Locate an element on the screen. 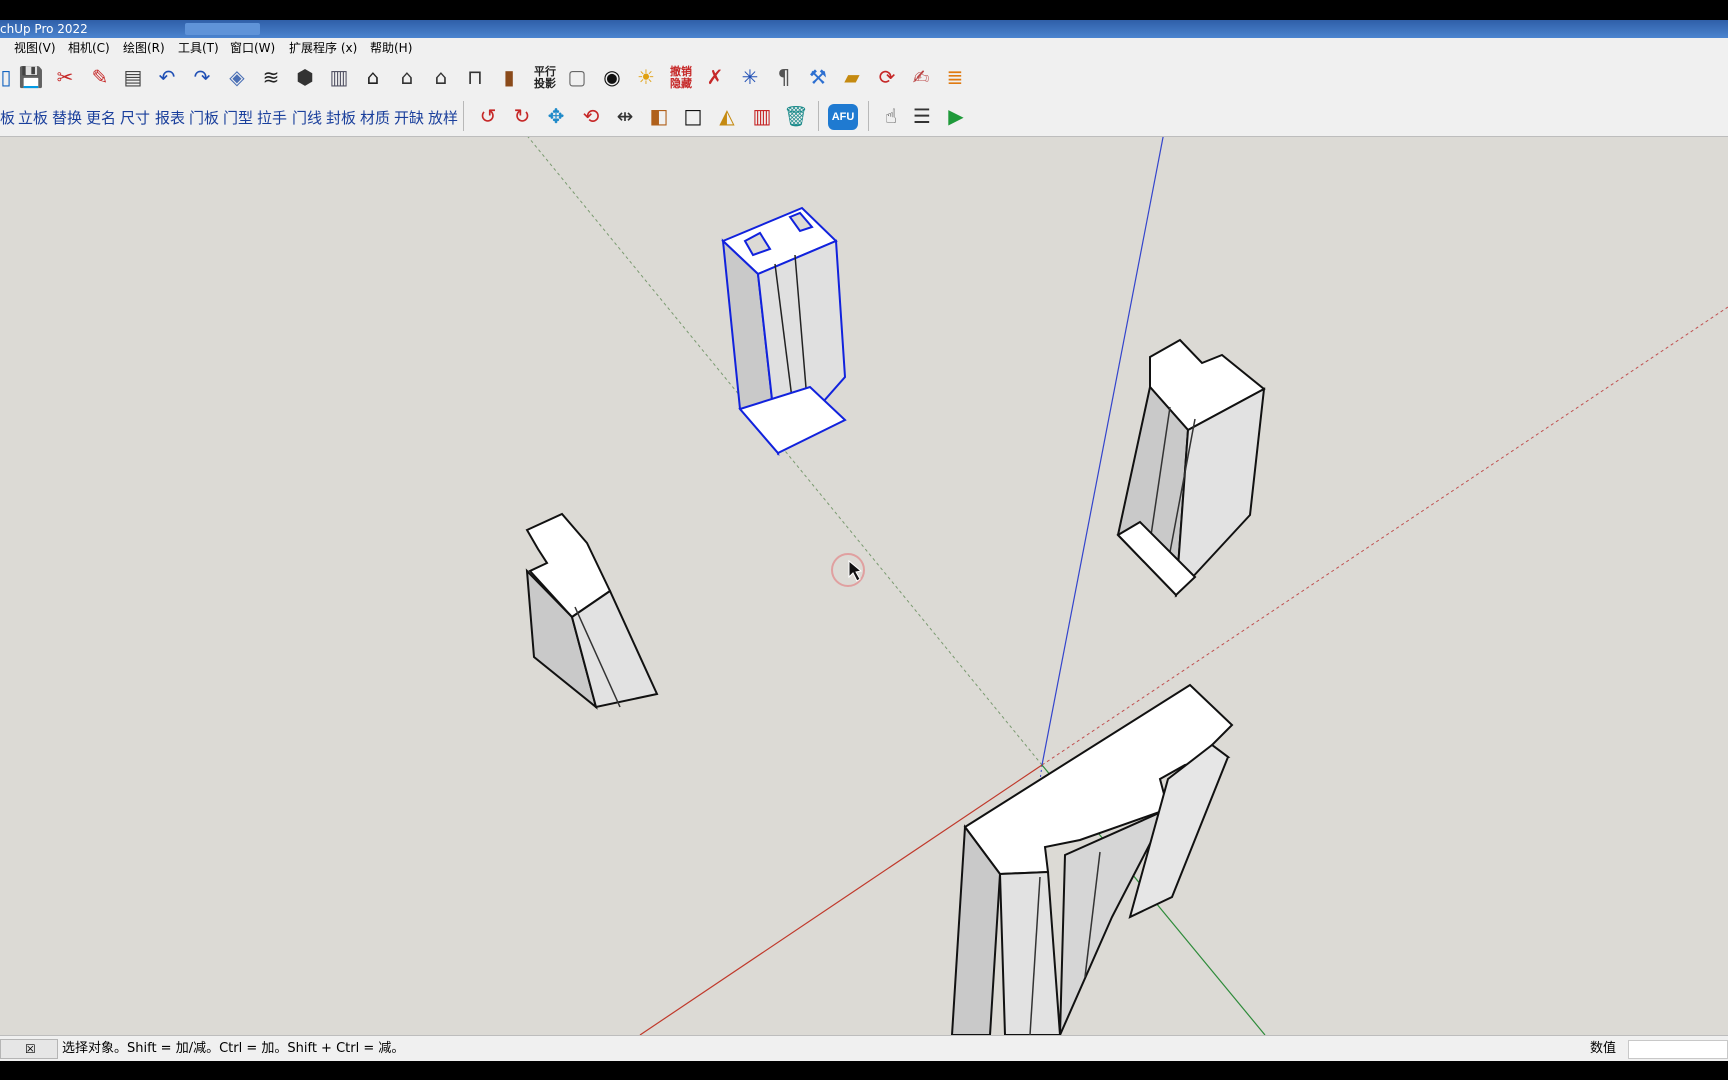 This screenshot has height=1080, width=1728. menu-view: 视图(V) is located at coordinates (35, 48).